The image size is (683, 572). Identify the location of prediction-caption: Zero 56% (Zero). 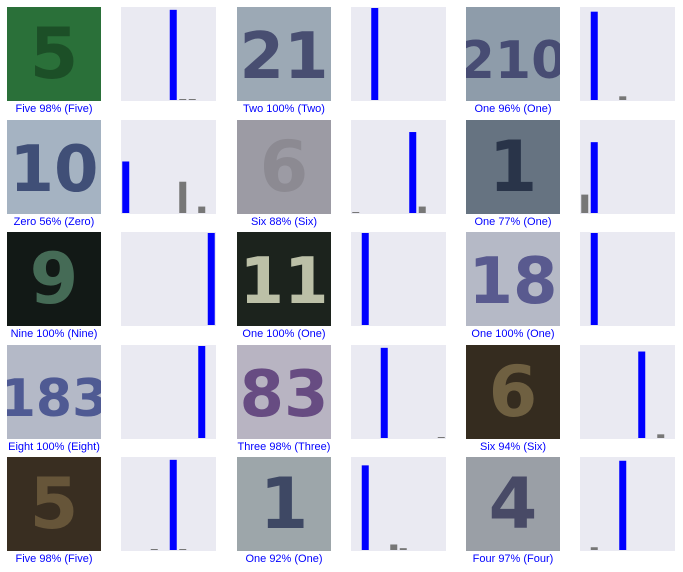
(54, 222).